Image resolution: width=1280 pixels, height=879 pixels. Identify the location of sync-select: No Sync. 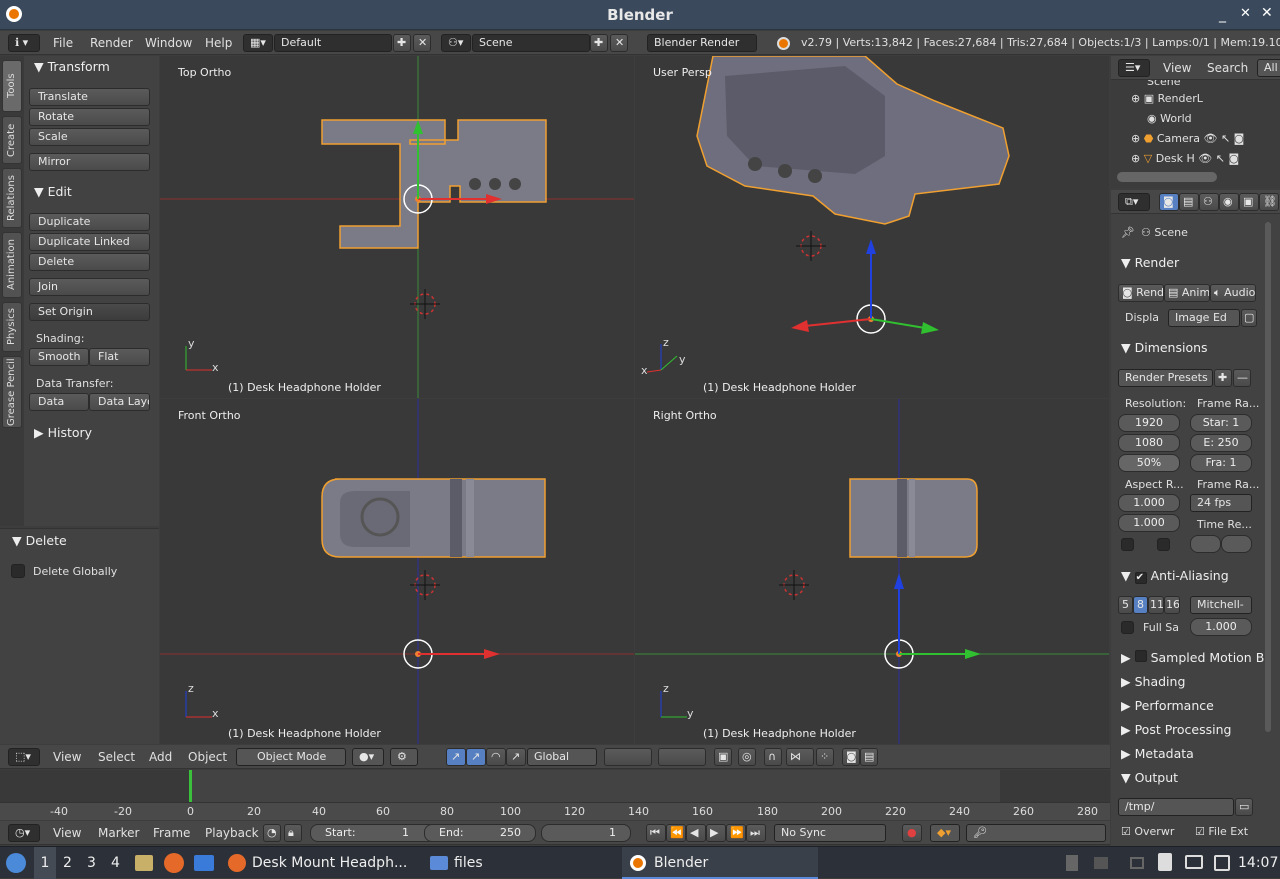
(830, 833).